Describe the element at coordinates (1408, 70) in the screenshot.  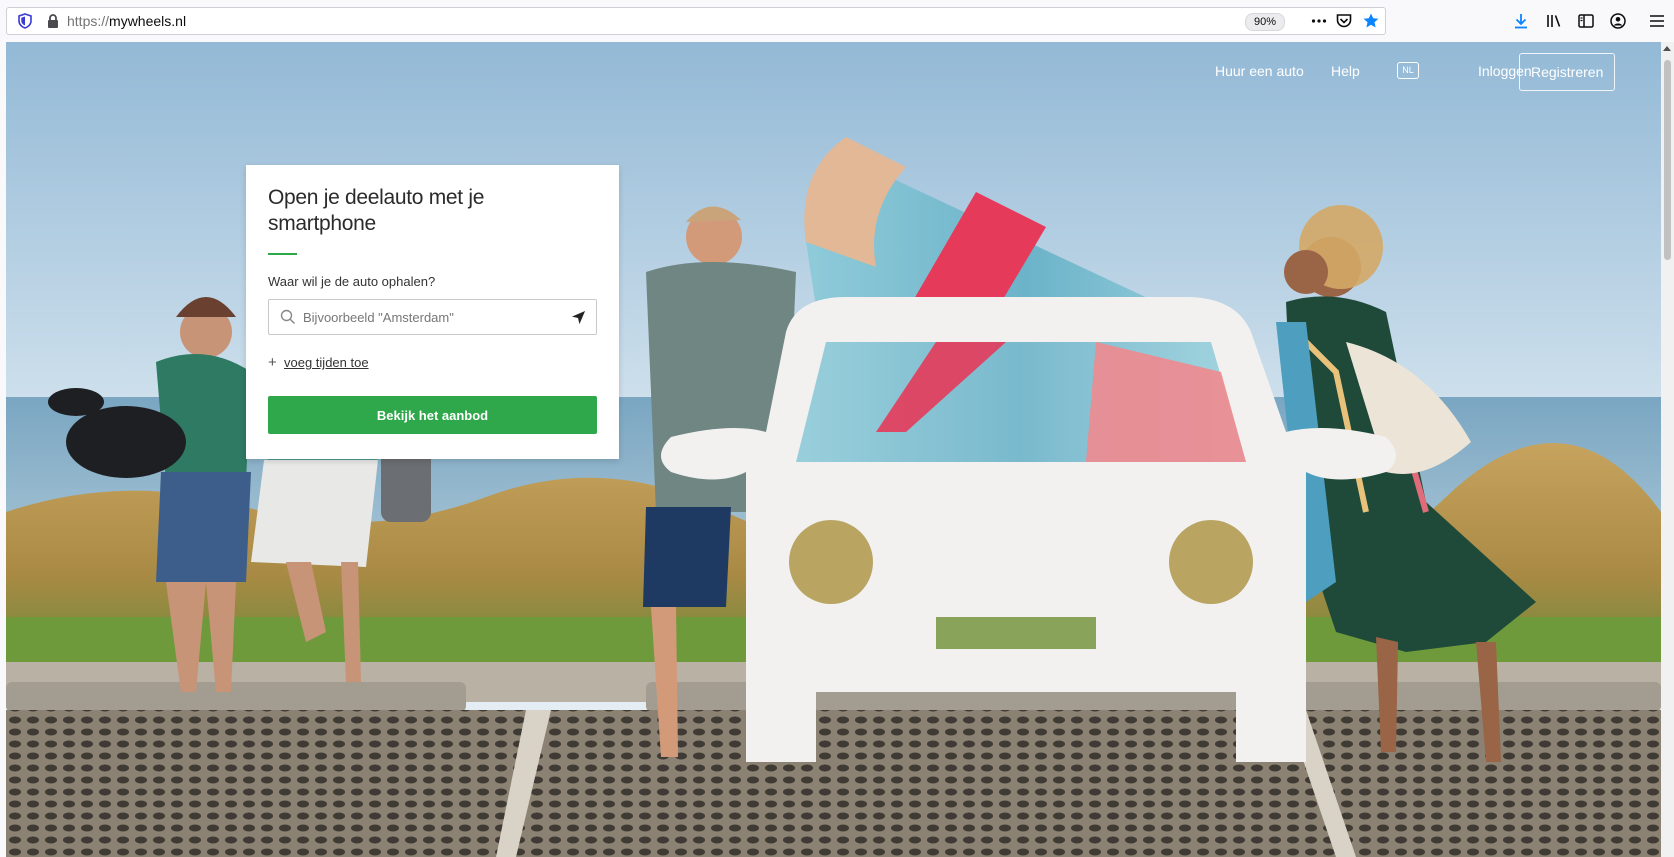
I see `language-switch: NL` at that location.